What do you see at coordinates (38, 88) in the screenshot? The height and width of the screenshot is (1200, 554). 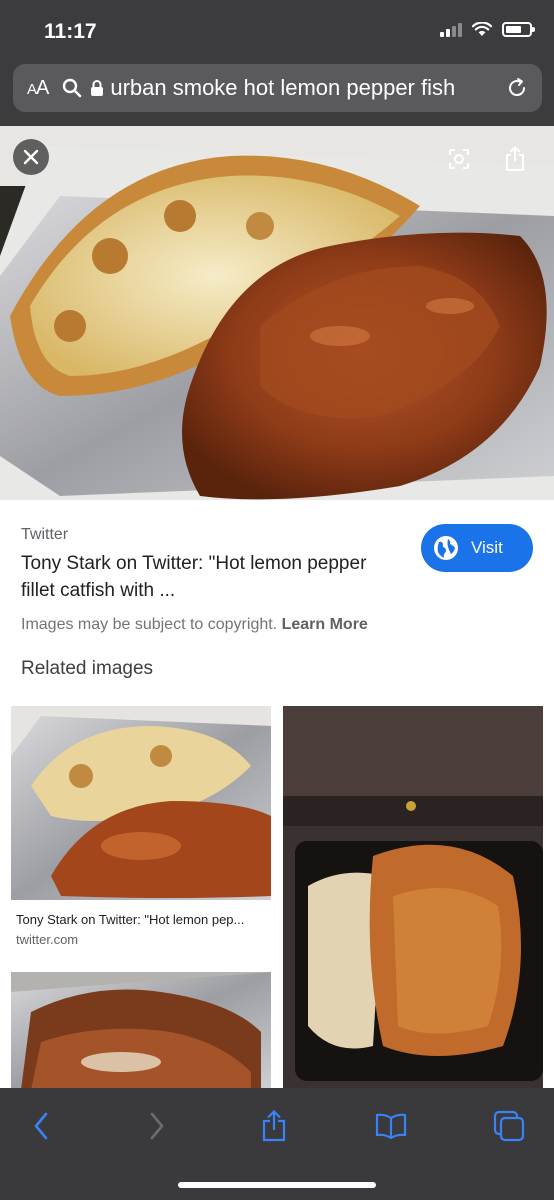 I see `text-size-button: AA` at bounding box center [38, 88].